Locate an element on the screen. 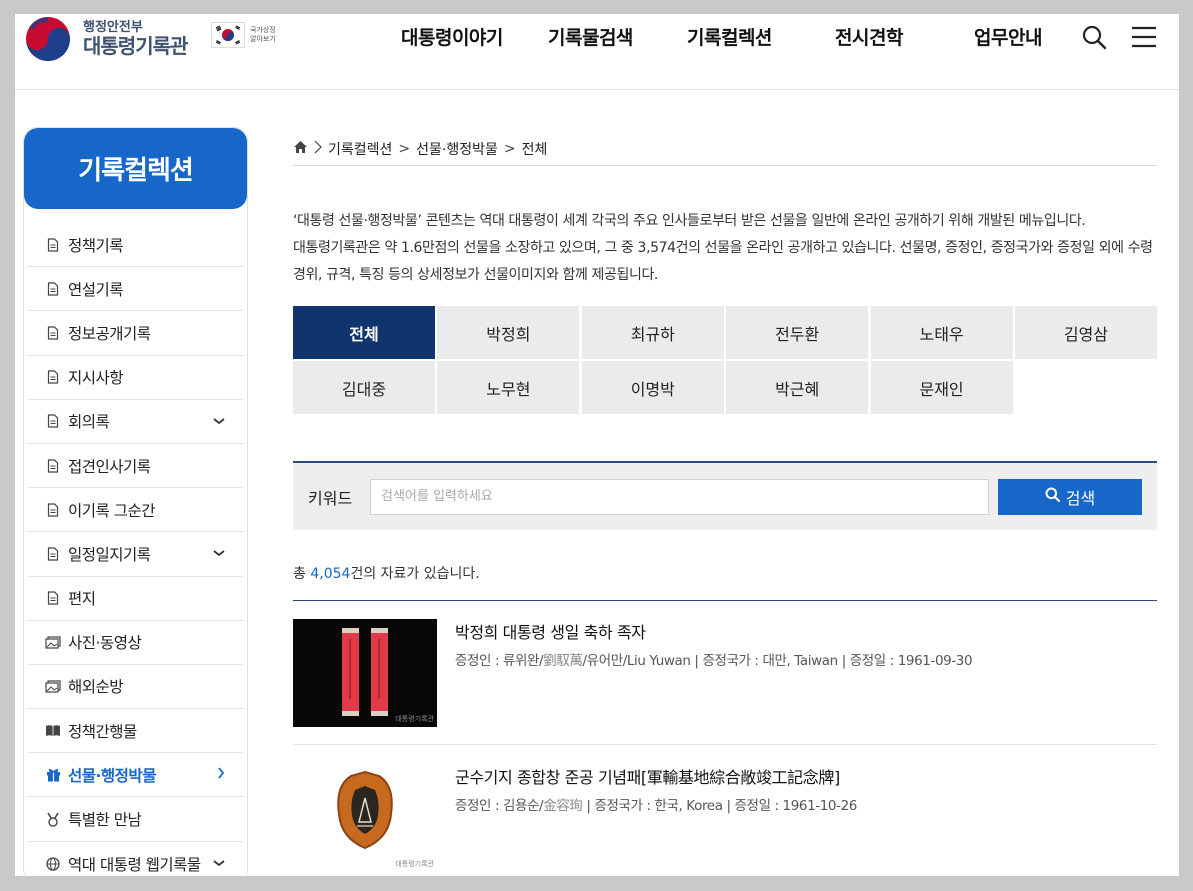  date-label: | 증정일 : is located at coordinates (867, 661).